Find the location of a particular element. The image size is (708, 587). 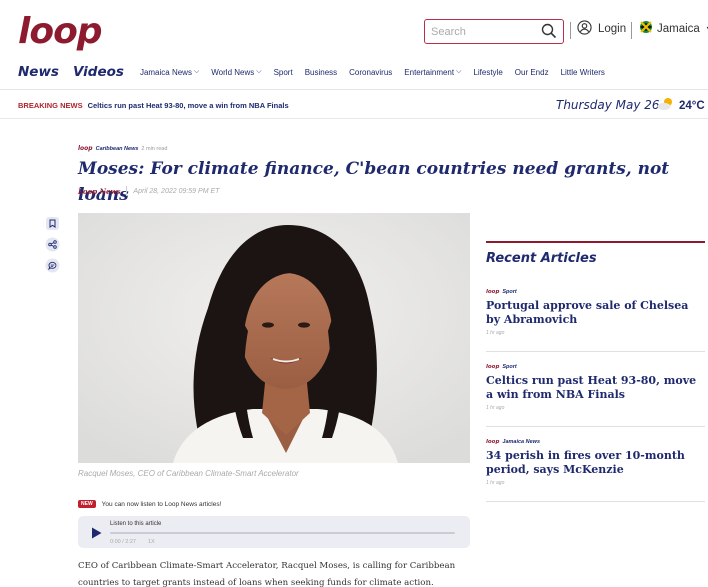

sun-icon is located at coordinates (666, 105).